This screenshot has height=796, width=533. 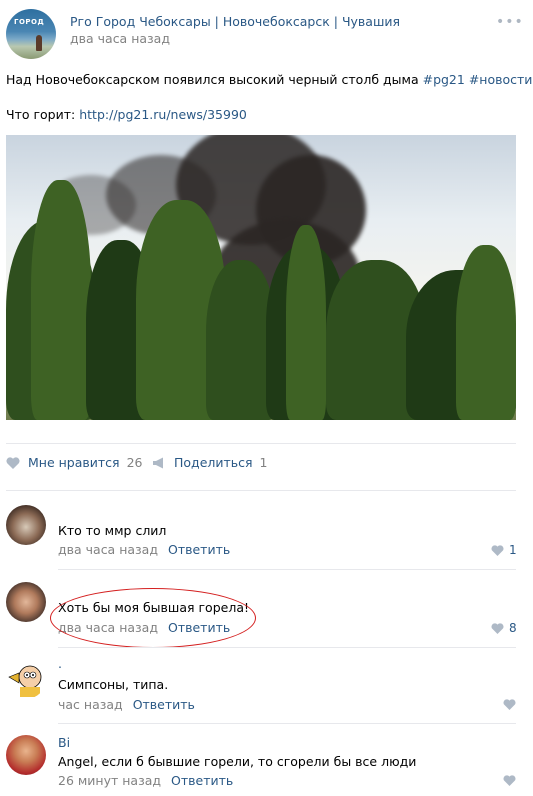 I want to click on group-avatar: ГОРОД, so click(x=31, y=34).